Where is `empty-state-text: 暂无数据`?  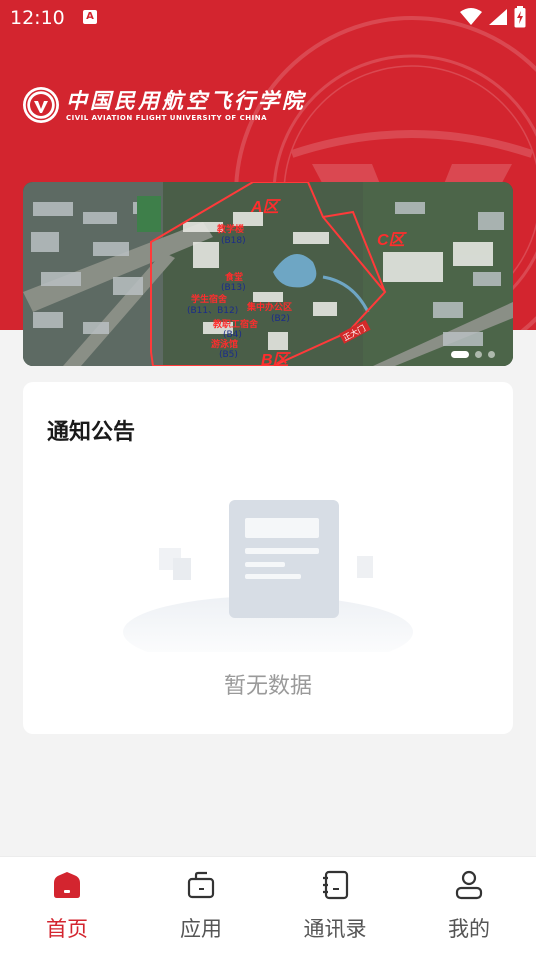 empty-state-text: 暂无数据 is located at coordinates (267, 686).